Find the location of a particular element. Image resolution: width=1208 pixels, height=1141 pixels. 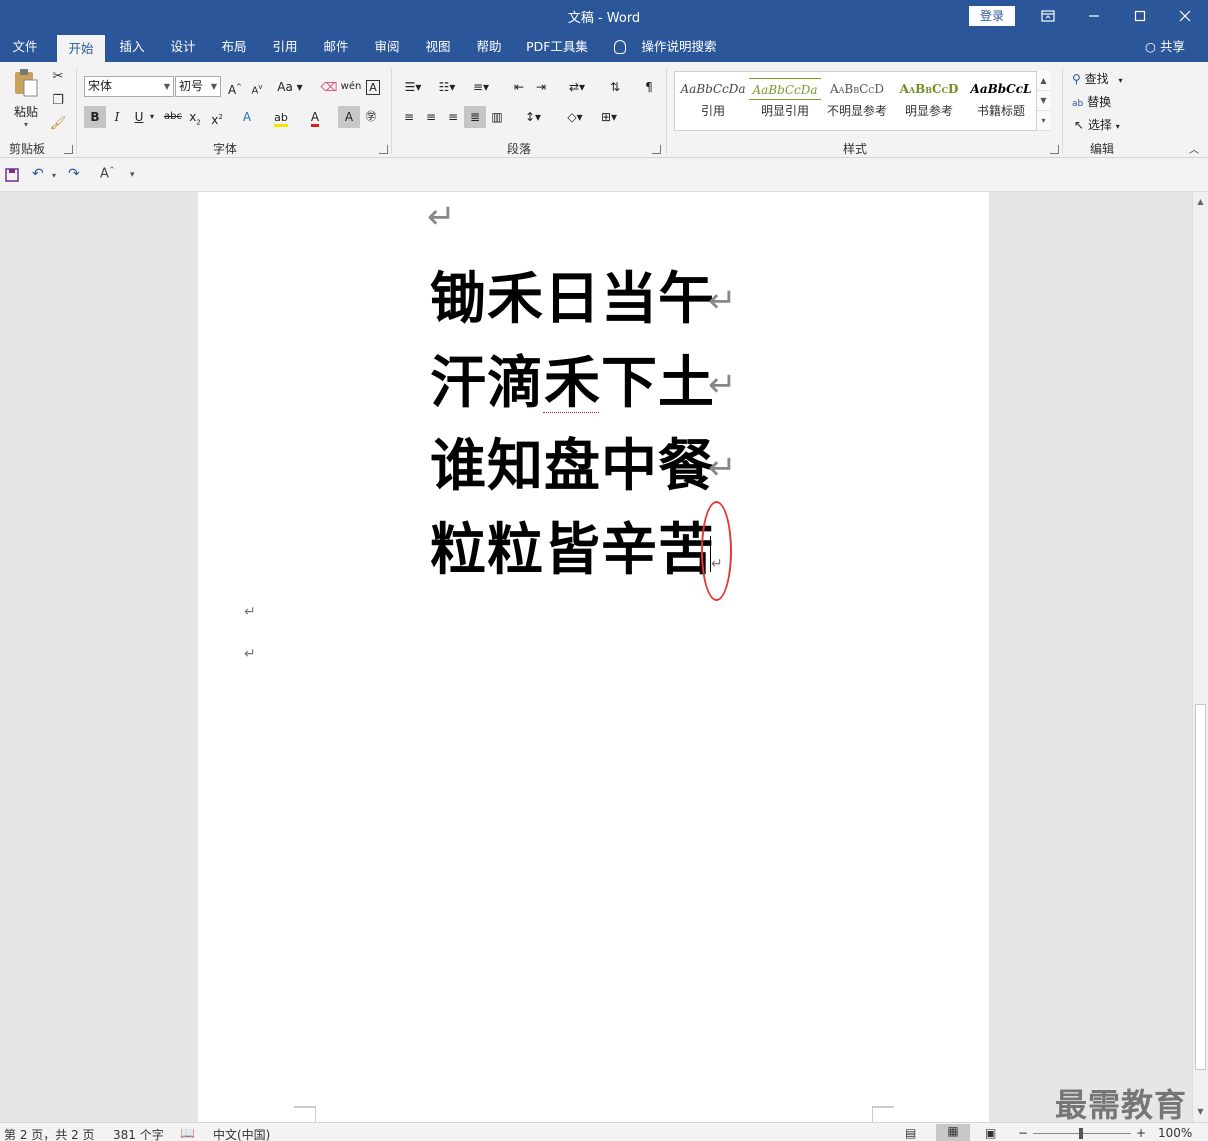

decrease-indent-icon: ⇤ is located at coordinates (519, 87).